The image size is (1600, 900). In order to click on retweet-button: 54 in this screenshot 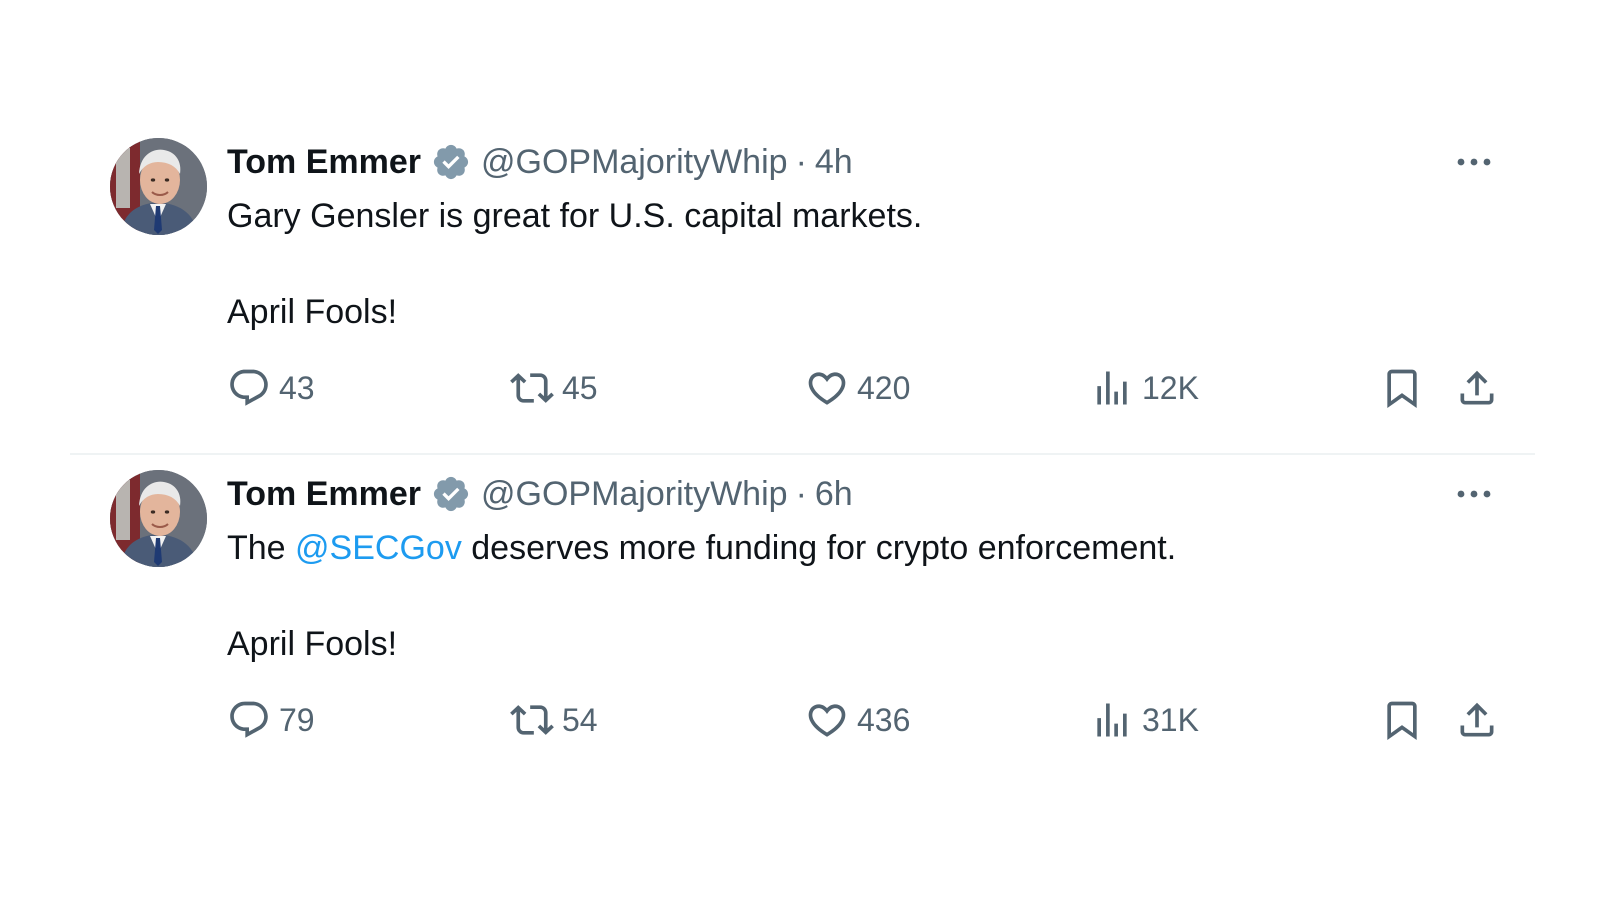, I will do `click(554, 720)`.